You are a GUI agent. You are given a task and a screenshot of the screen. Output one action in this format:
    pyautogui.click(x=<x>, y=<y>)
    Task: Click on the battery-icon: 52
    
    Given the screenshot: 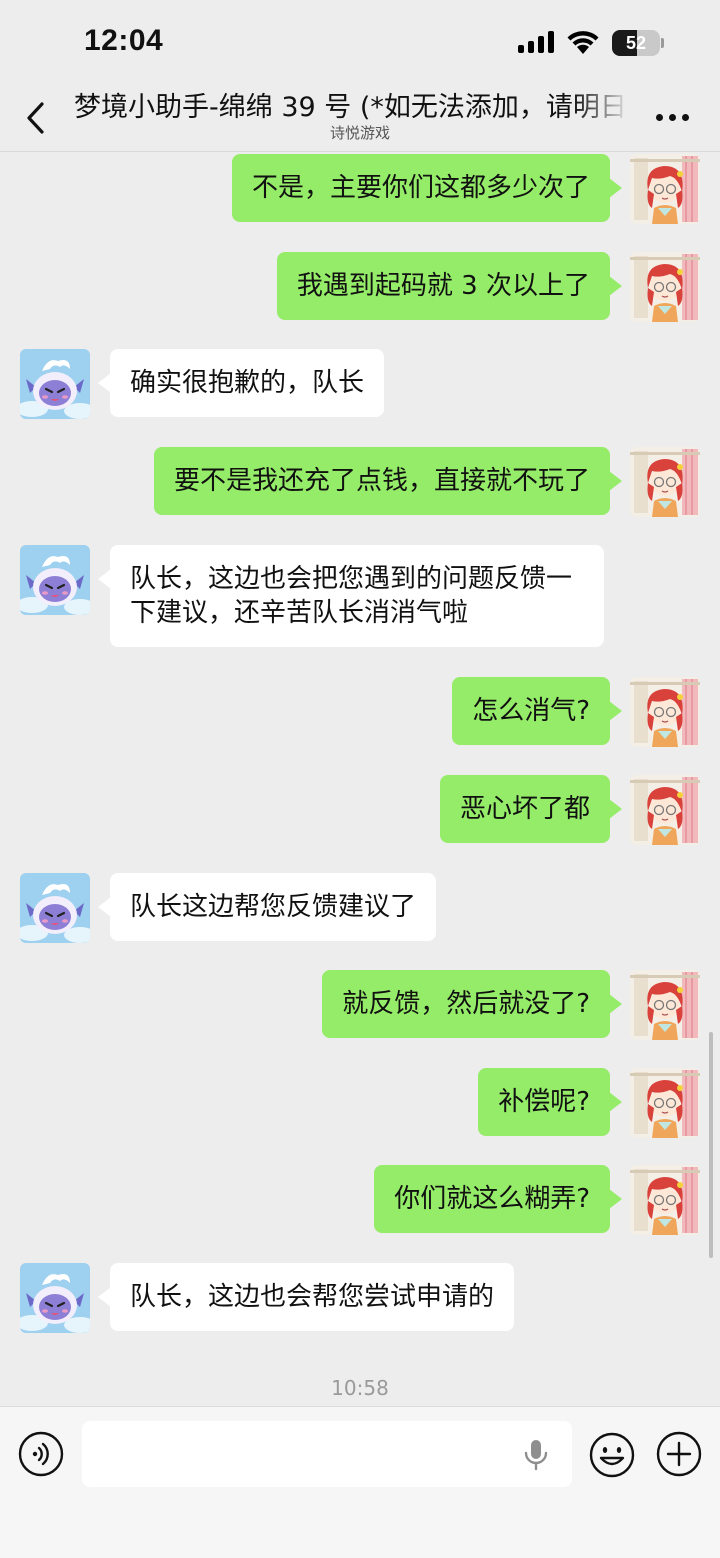 What is the action you would take?
    pyautogui.click(x=638, y=43)
    